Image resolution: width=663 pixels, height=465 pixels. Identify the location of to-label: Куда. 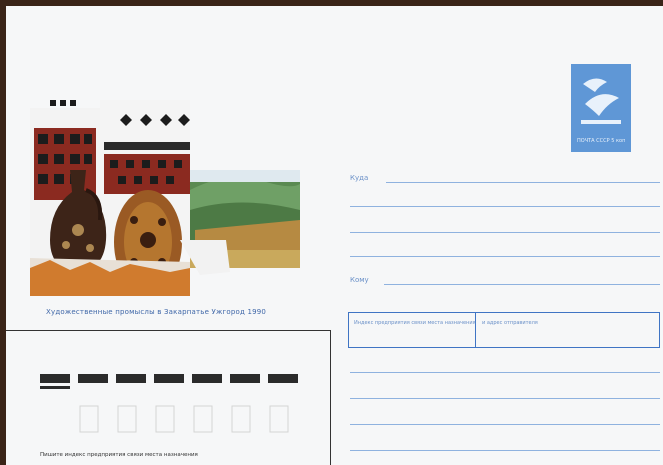
(359, 178).